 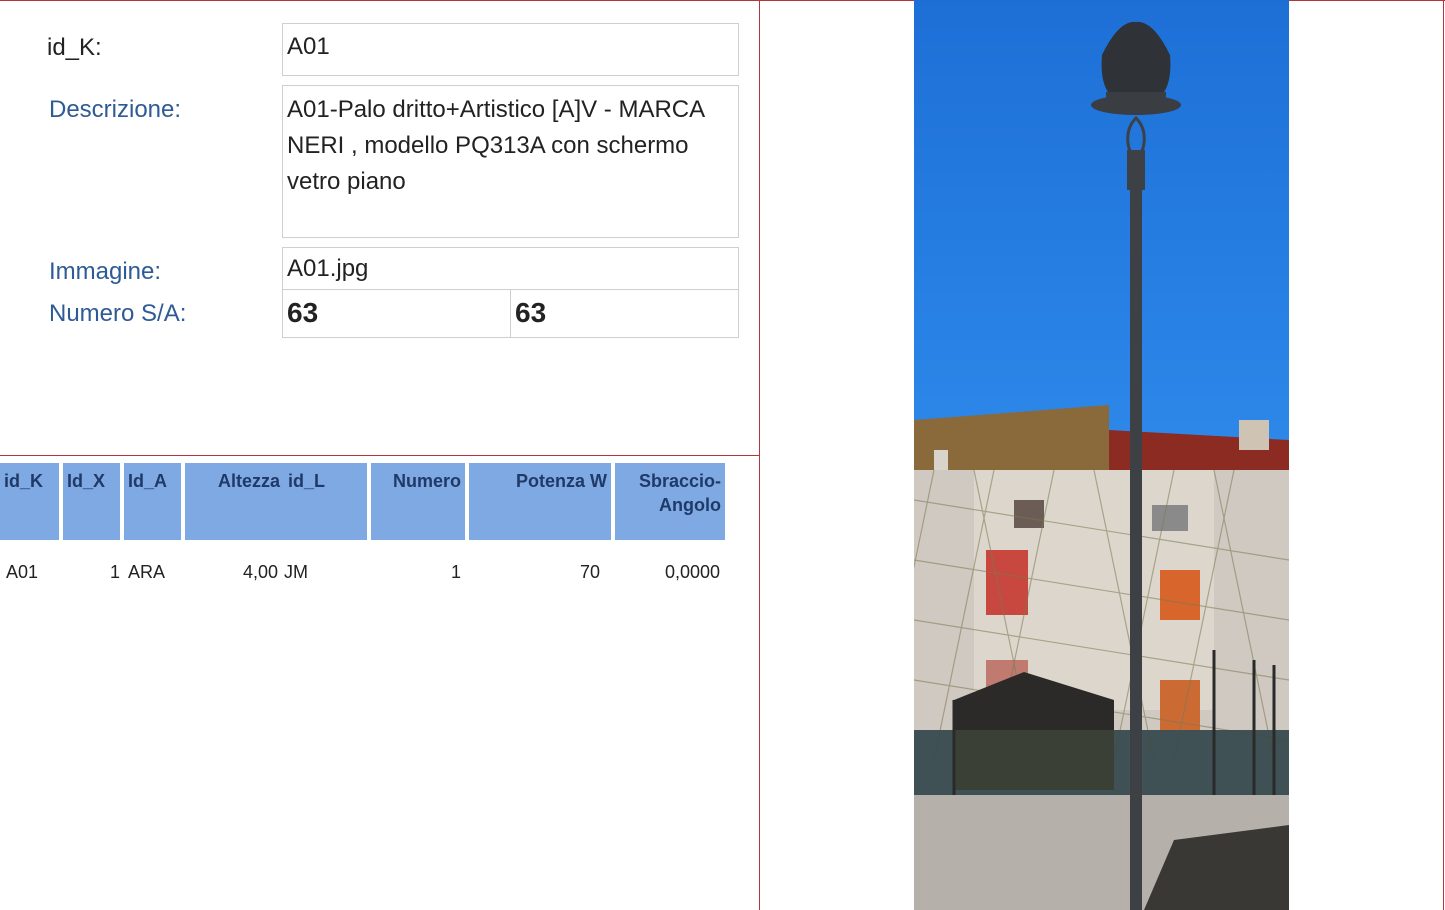 I want to click on column-header-id-k: id_K, so click(x=29, y=501).